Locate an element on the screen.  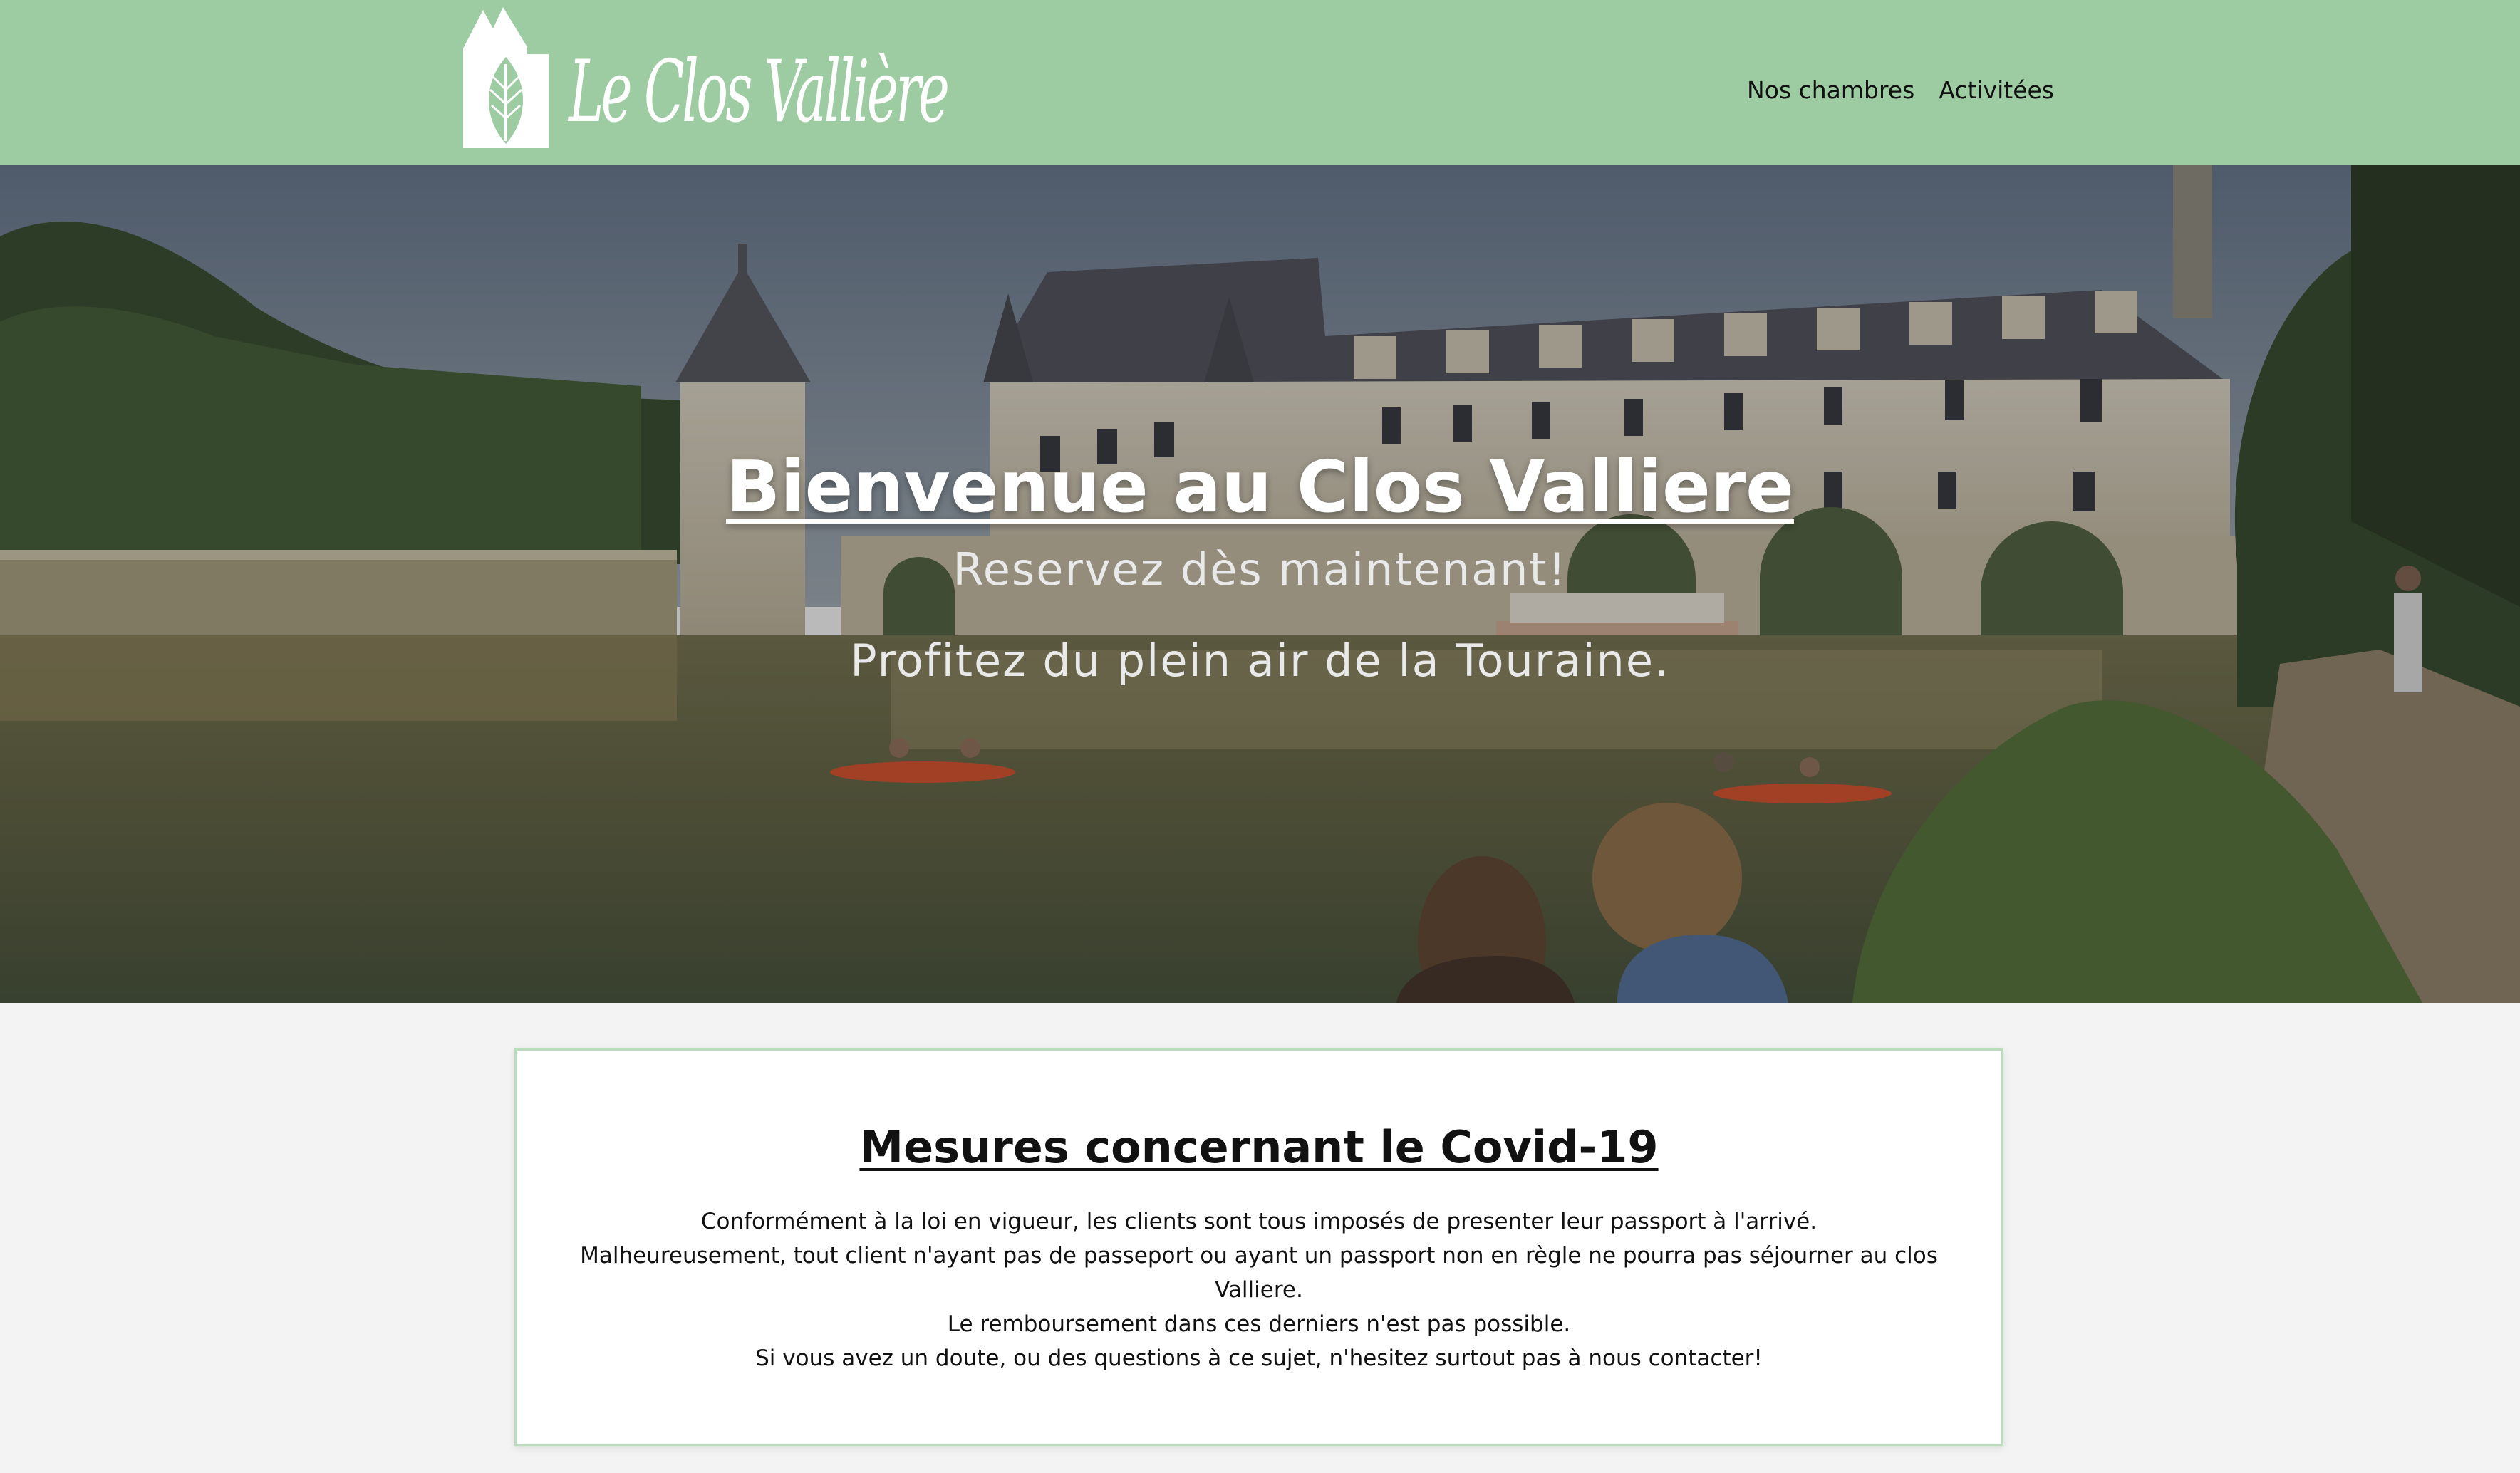
site-header: Le Clos Vallière Nos chambres Activitées is located at coordinates (1260, 82).